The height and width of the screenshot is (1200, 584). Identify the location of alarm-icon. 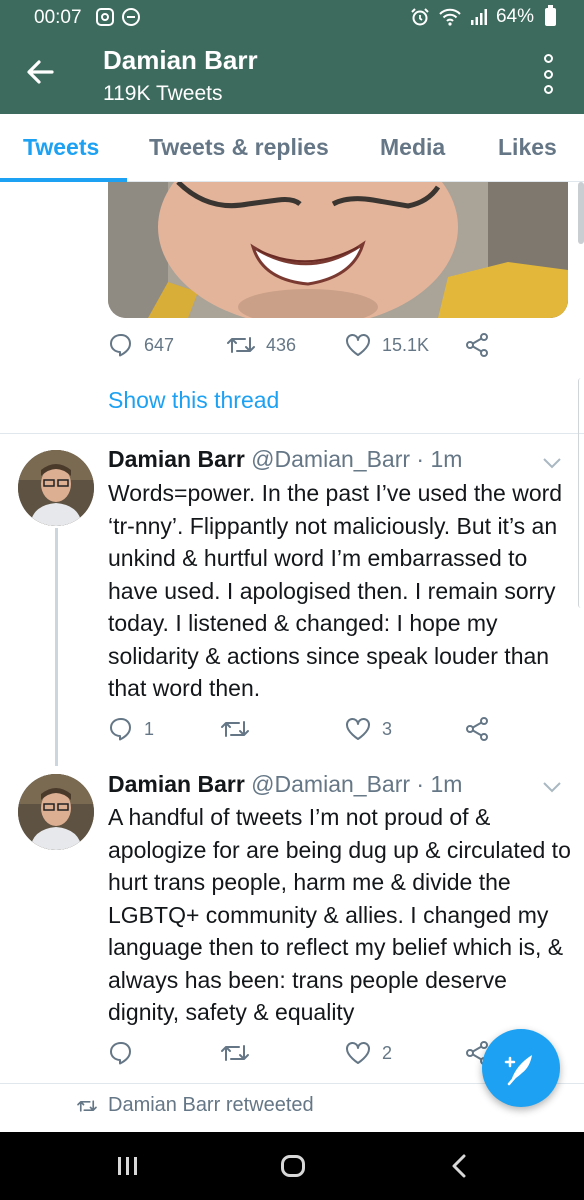
(420, 17).